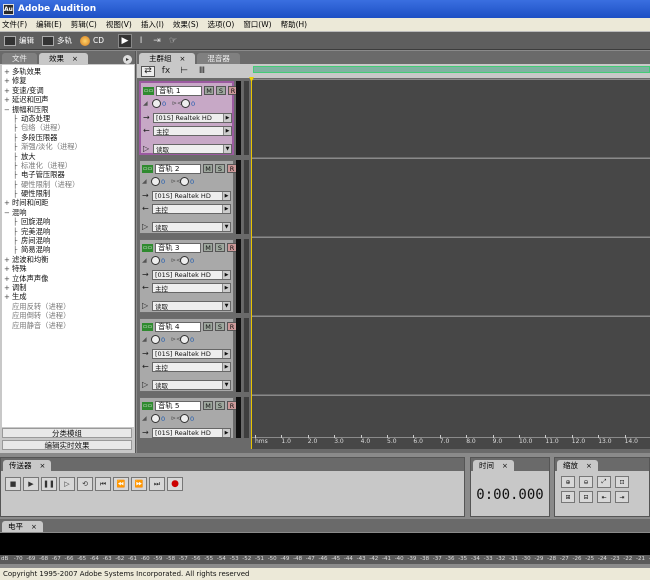 The height and width of the screenshot is (580, 650). I want to click on pause-icon: ❚❚, so click(49, 484).